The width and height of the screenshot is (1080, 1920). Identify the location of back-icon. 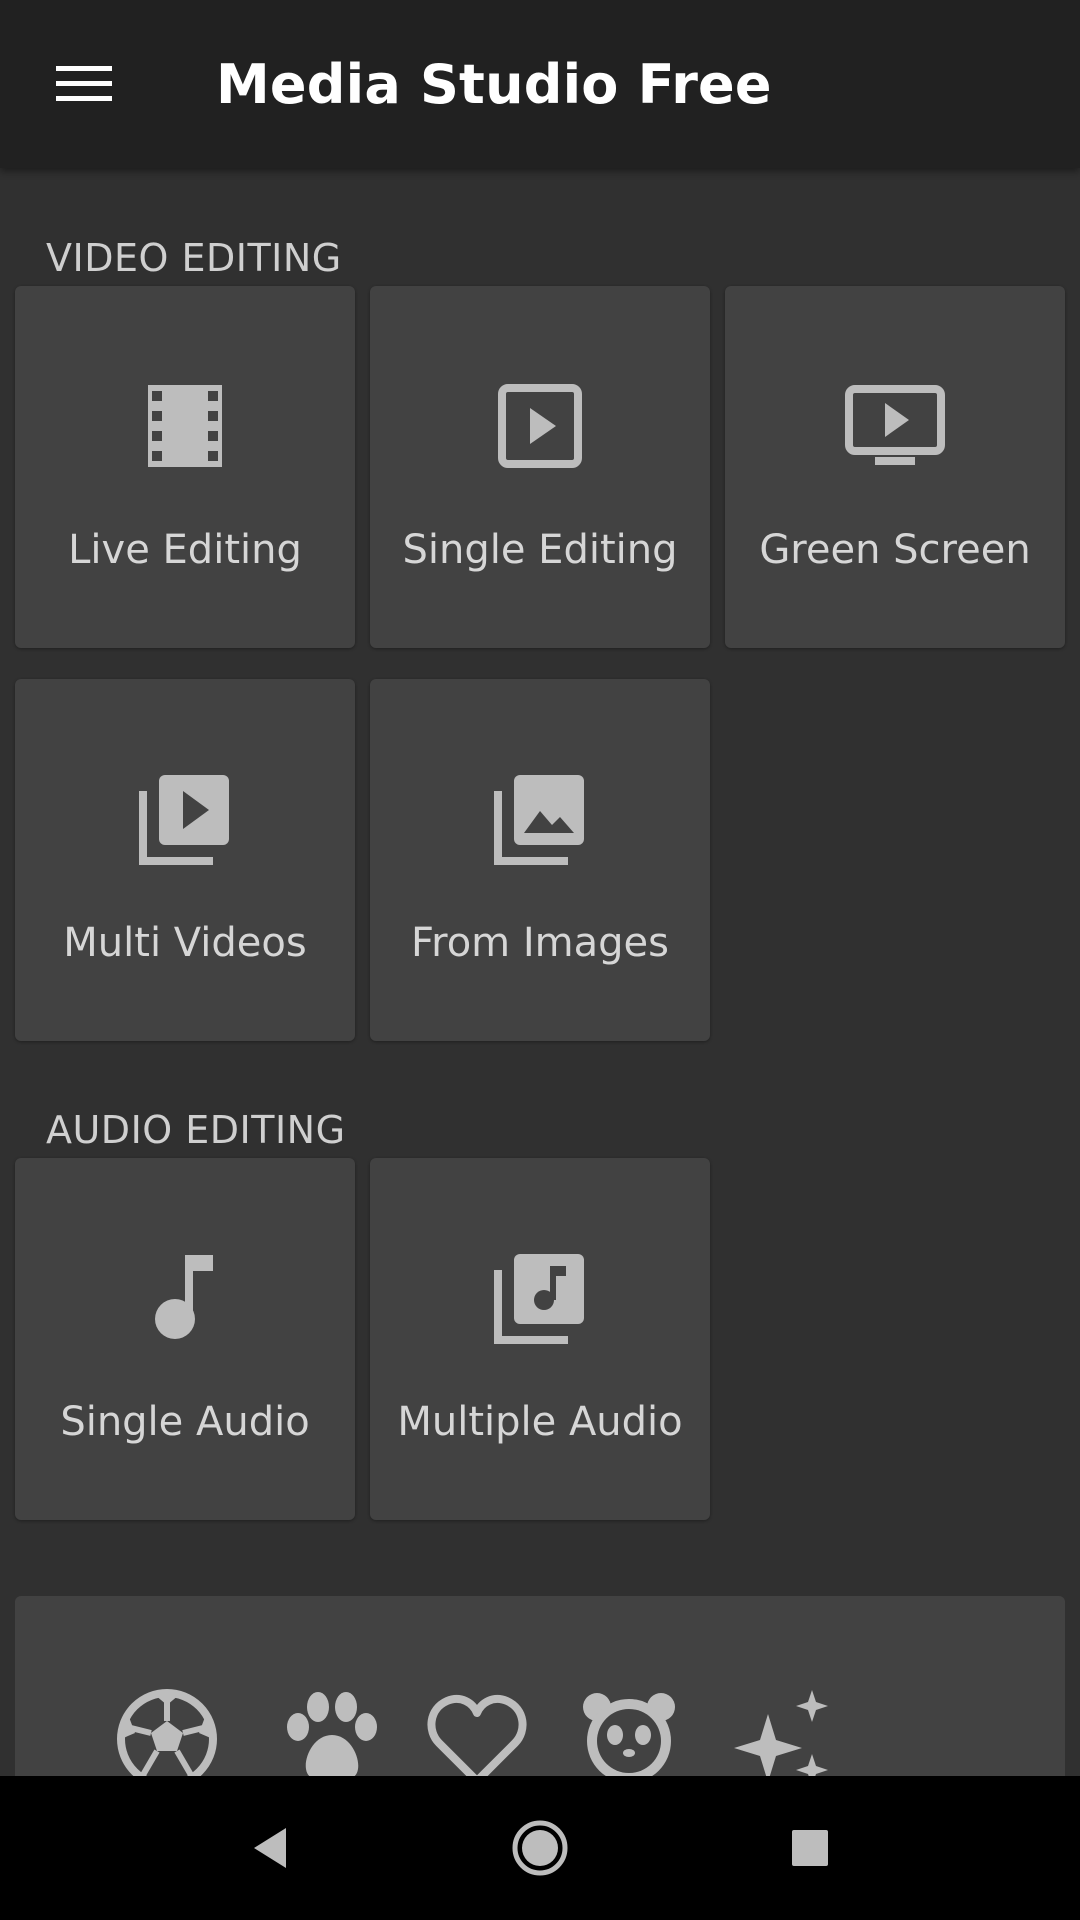
(270, 1848).